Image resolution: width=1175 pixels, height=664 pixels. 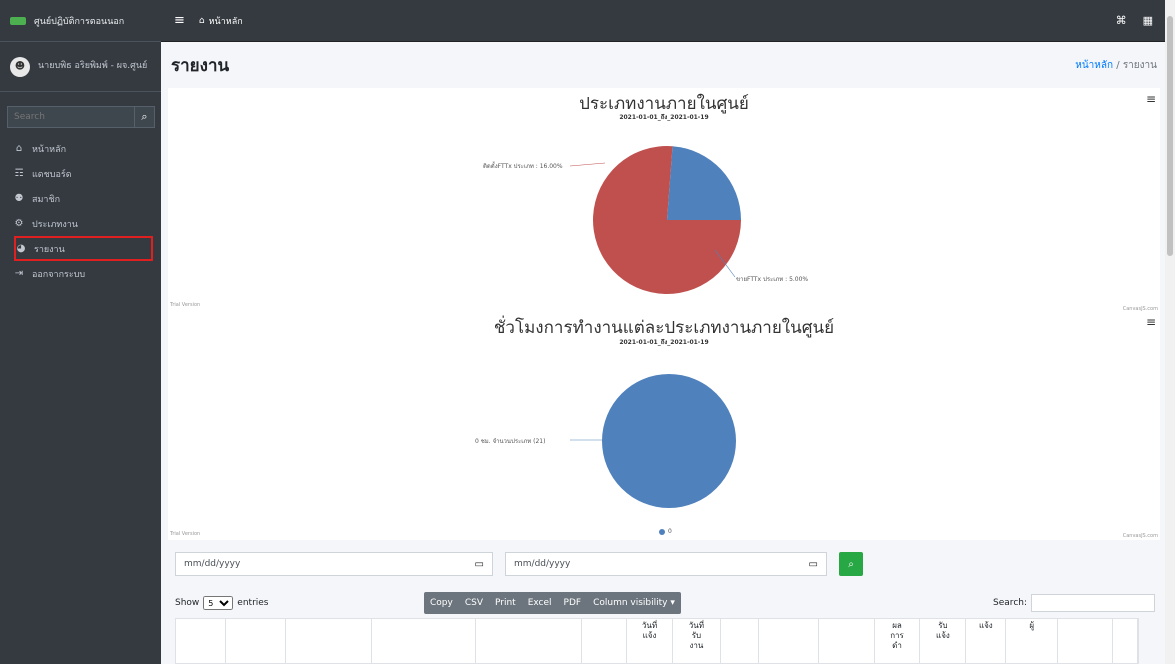 What do you see at coordinates (510, 441) in the screenshot?
I see `pie-label: 0 ชม. จำนวนประเภท (21)` at bounding box center [510, 441].